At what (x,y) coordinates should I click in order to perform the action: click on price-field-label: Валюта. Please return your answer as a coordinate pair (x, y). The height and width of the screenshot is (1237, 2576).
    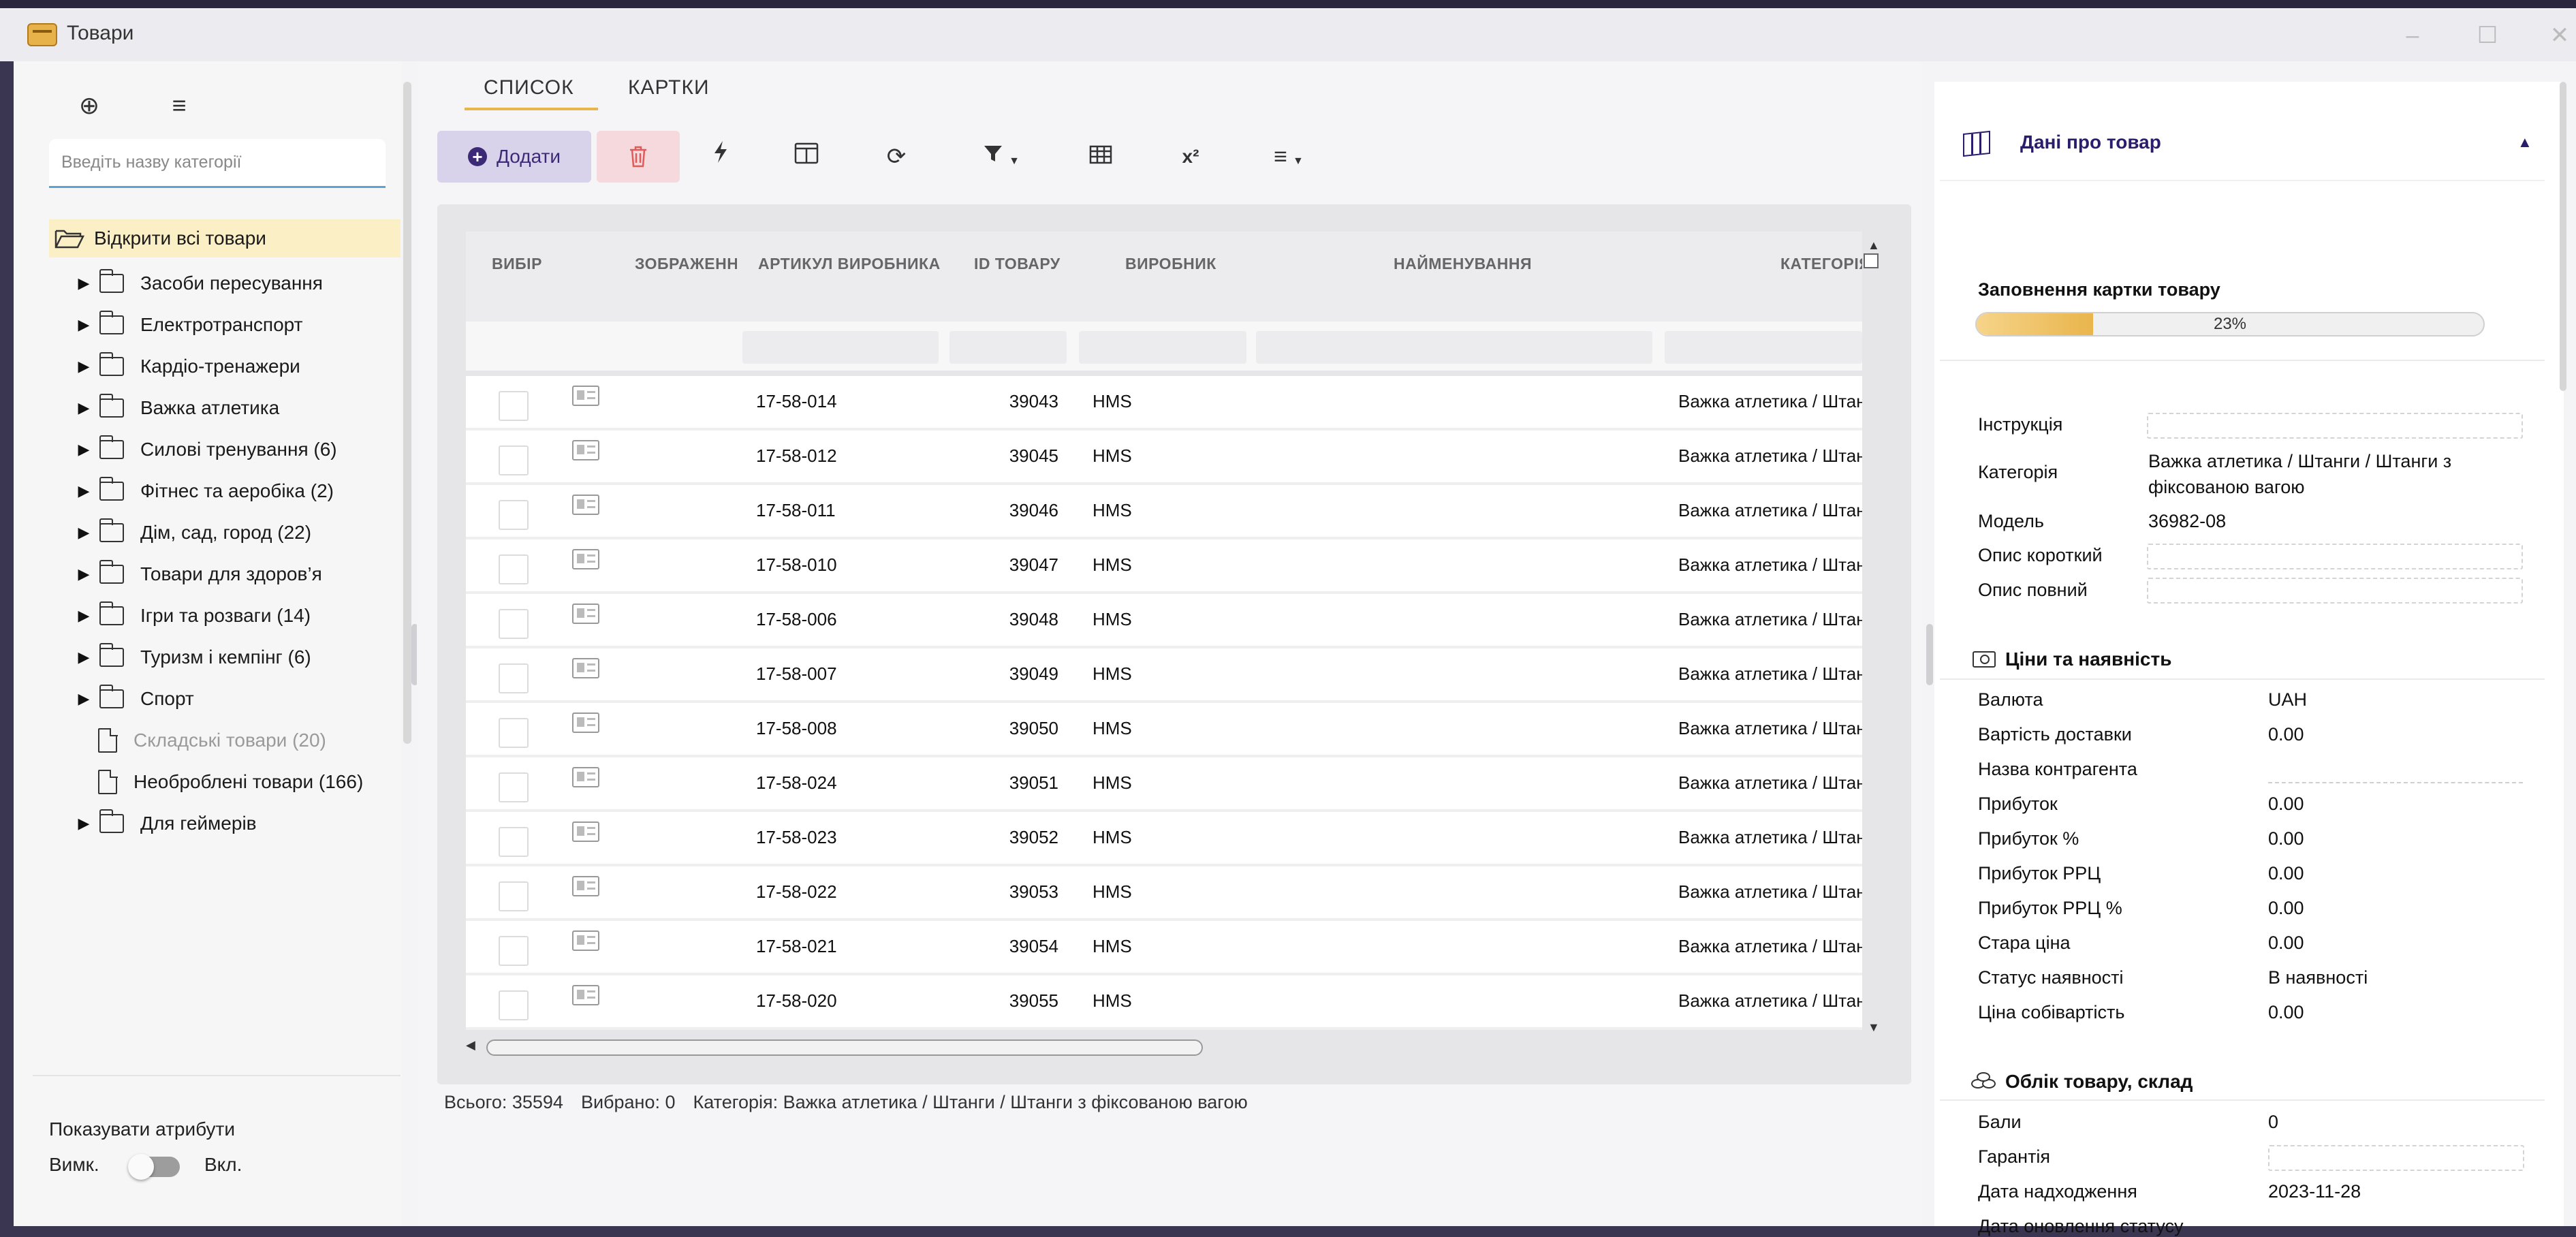
    Looking at the image, I should click on (2010, 699).